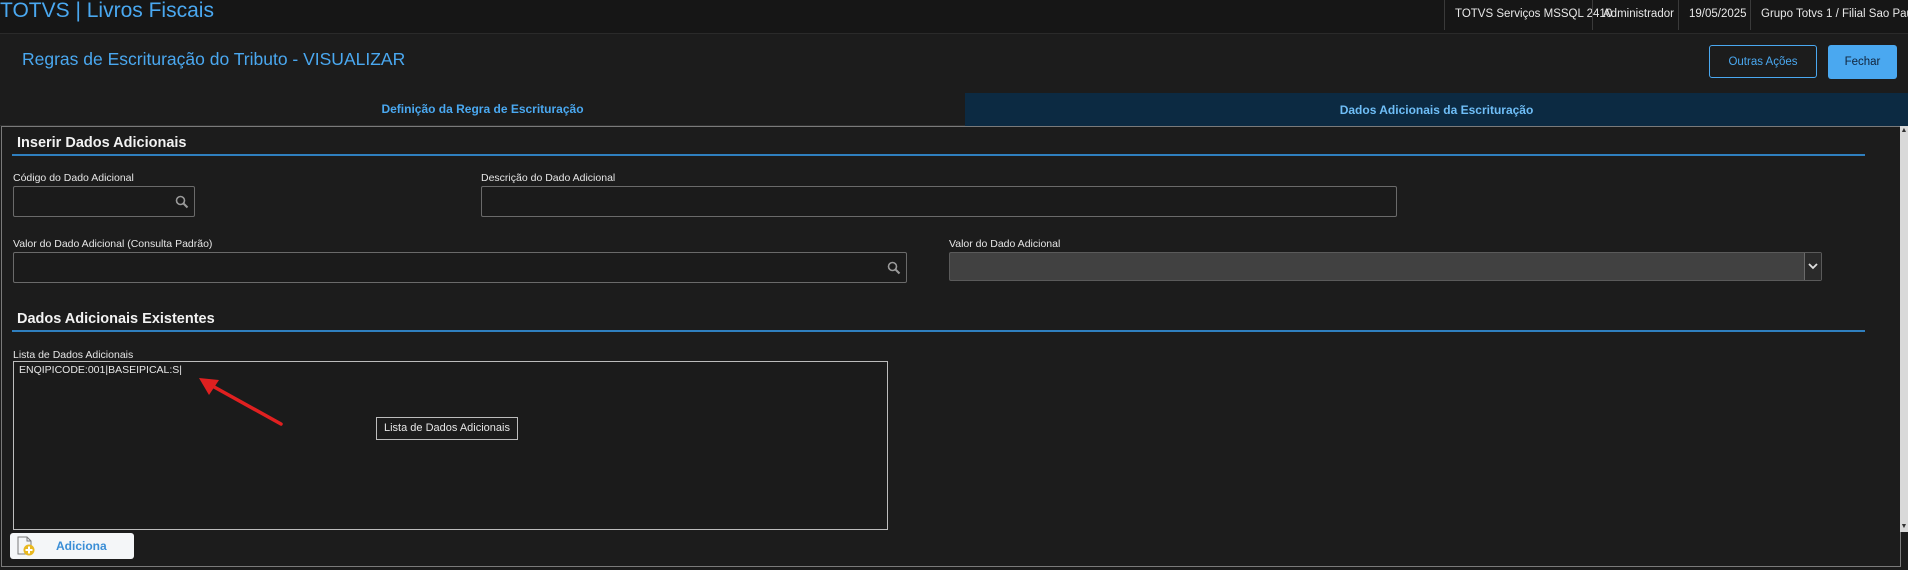  I want to click on user-label: Administrador, so click(1635, 15).